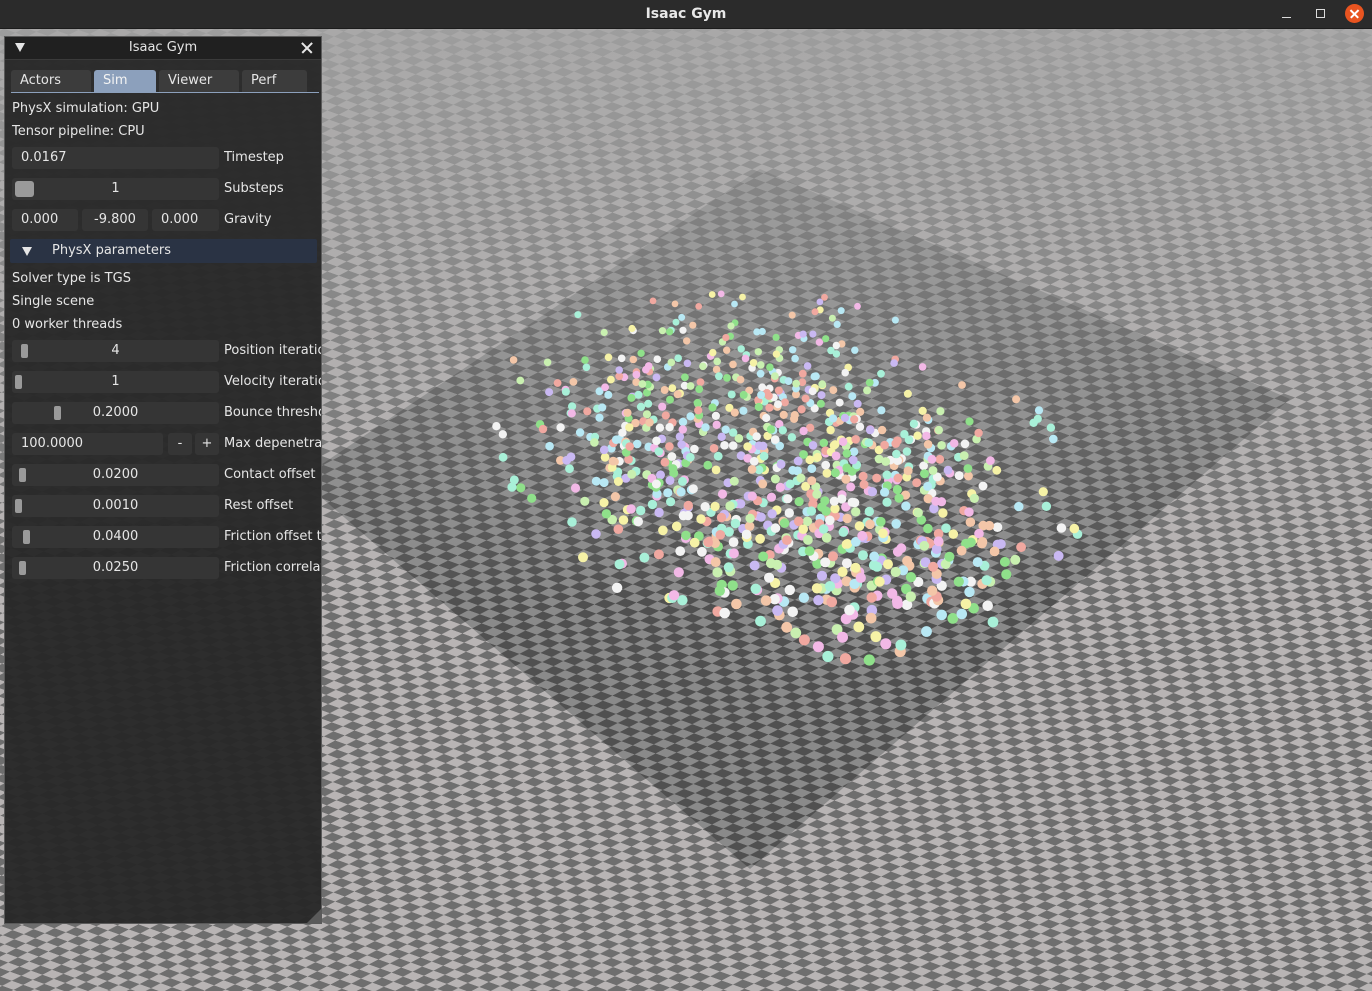 The width and height of the screenshot is (1372, 991). What do you see at coordinates (45, 220) in the screenshot?
I see `gravity-x-input: 0.000` at bounding box center [45, 220].